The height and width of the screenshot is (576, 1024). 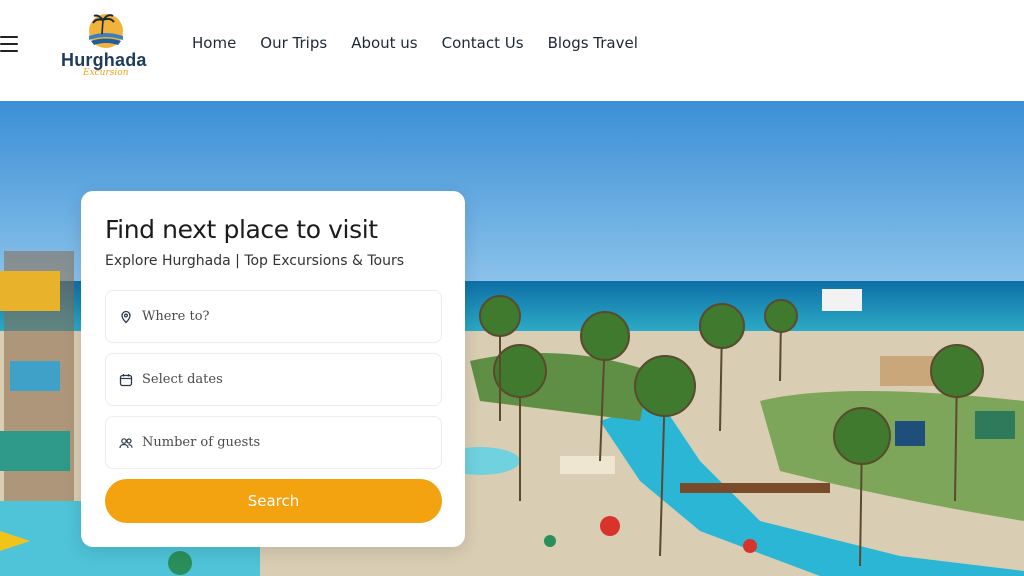 I want to click on destination-field, so click(x=273, y=316).